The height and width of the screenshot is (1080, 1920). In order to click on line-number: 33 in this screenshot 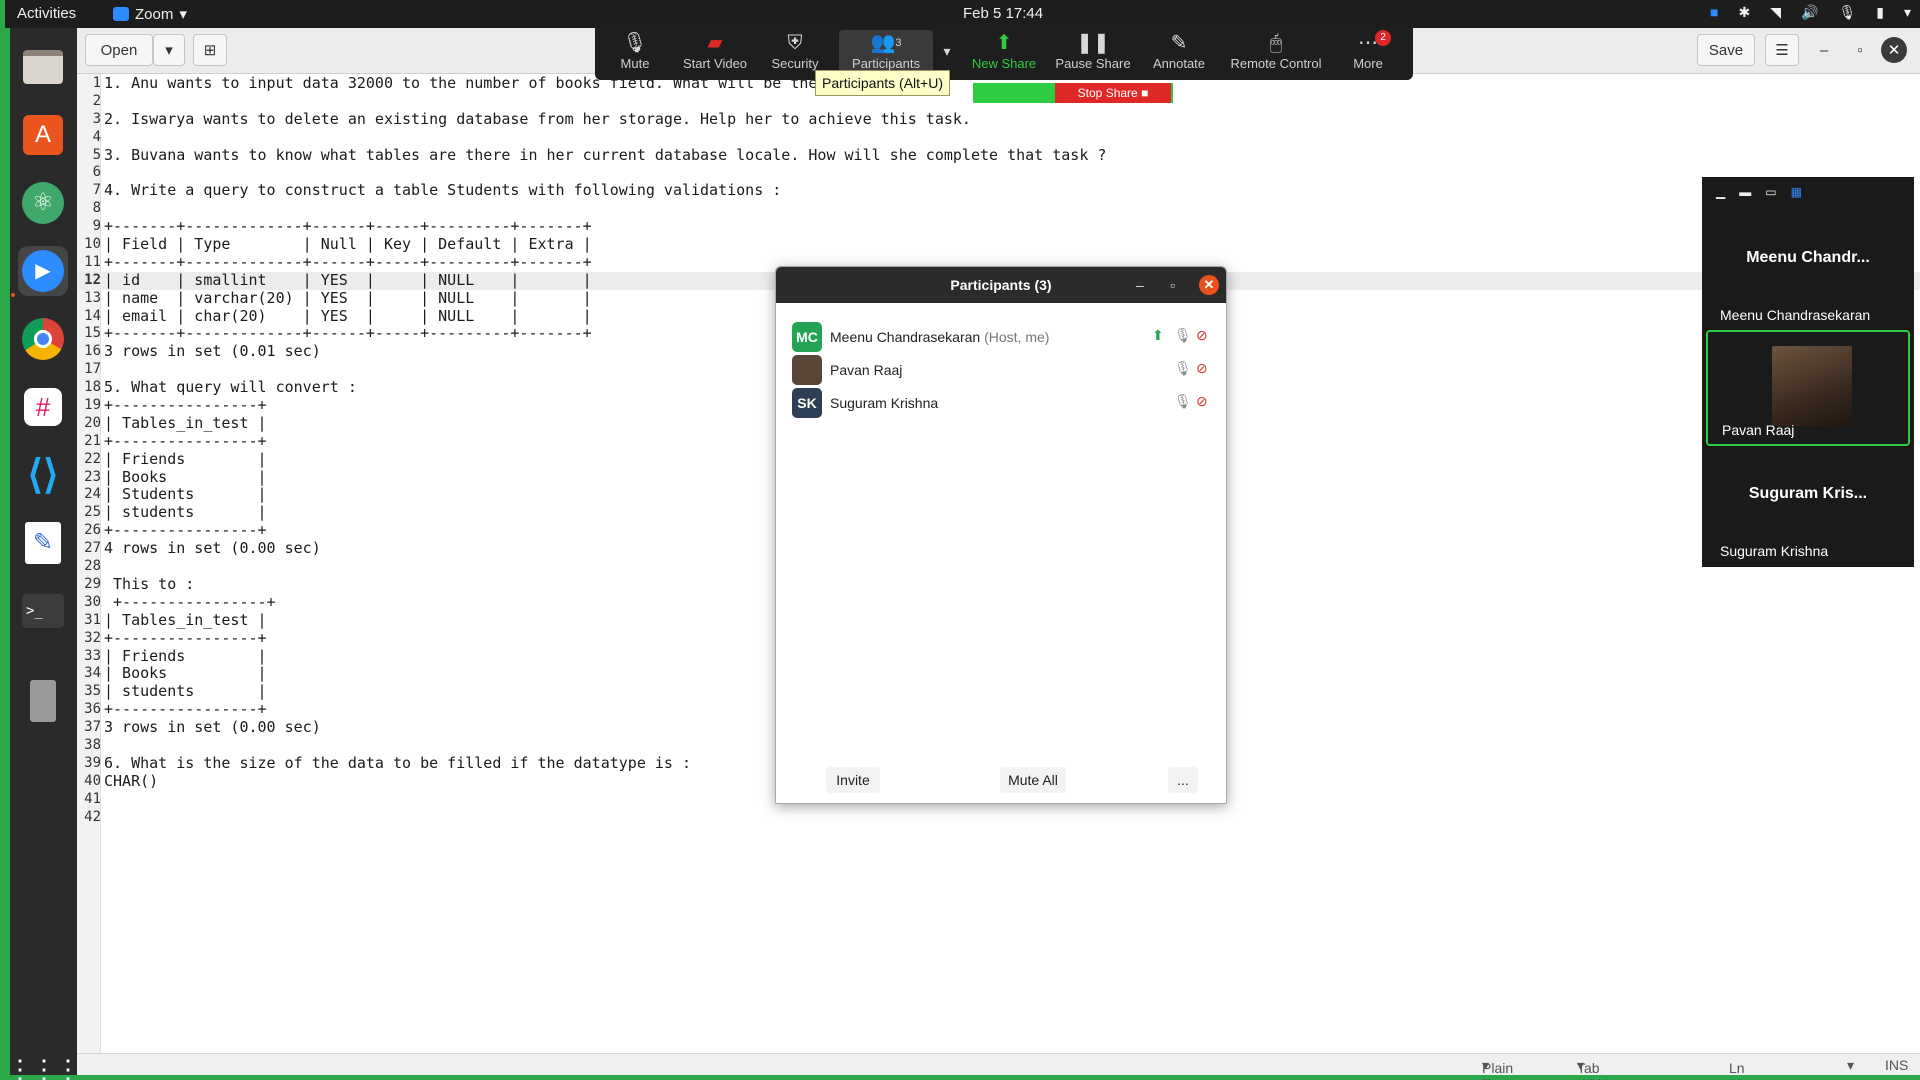, I will do `click(92, 655)`.